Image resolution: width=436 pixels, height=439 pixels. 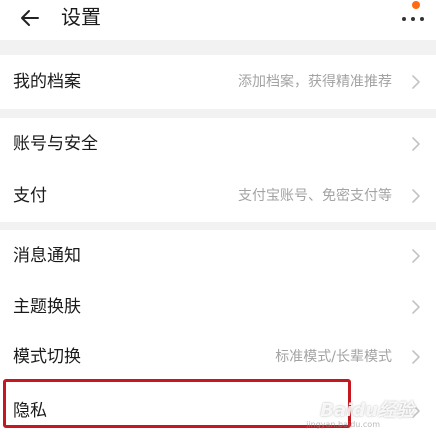 What do you see at coordinates (218, 196) in the screenshot?
I see `settings-row-payment: 支付 支付宝账号、免密支付等` at bounding box center [218, 196].